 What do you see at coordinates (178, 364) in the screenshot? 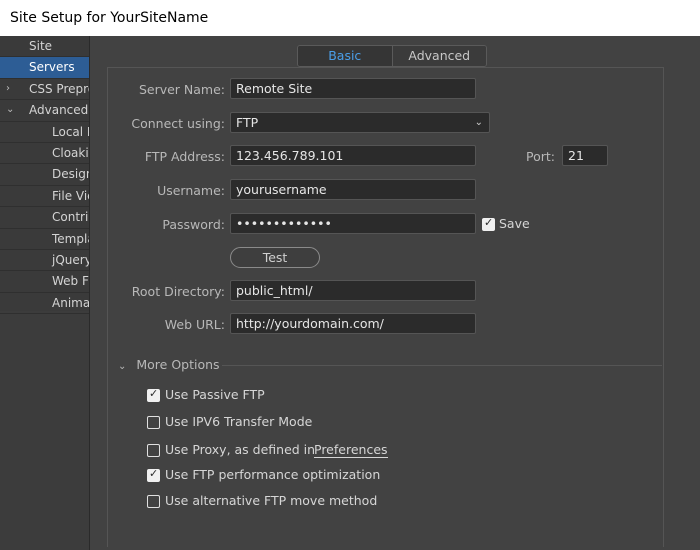
I see `more-options-label: More Options` at bounding box center [178, 364].